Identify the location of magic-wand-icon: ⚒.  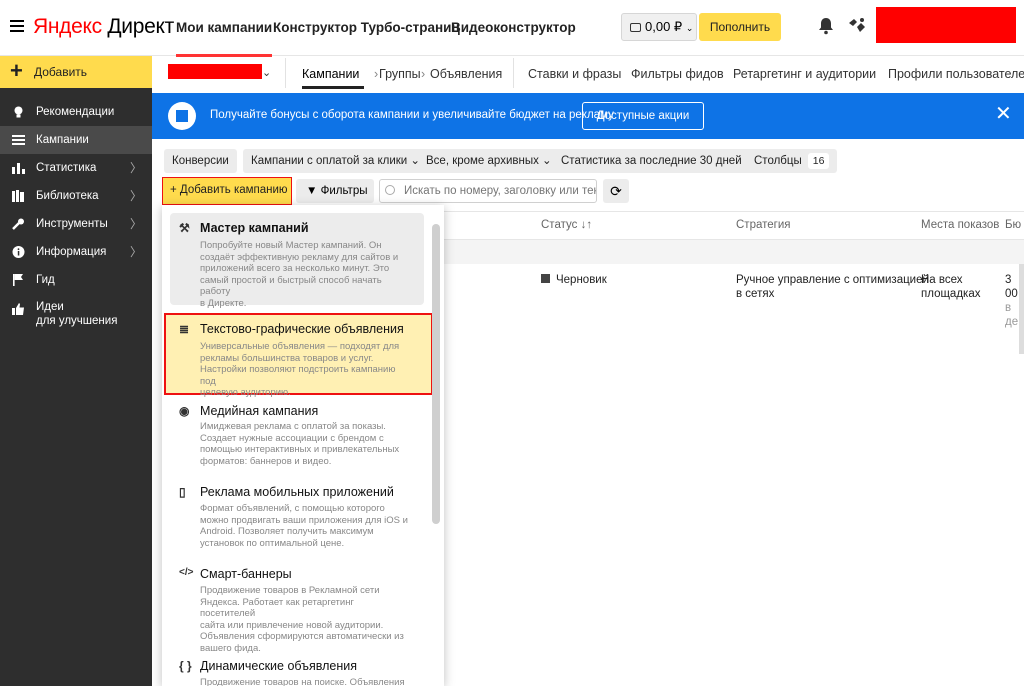
(184, 228).